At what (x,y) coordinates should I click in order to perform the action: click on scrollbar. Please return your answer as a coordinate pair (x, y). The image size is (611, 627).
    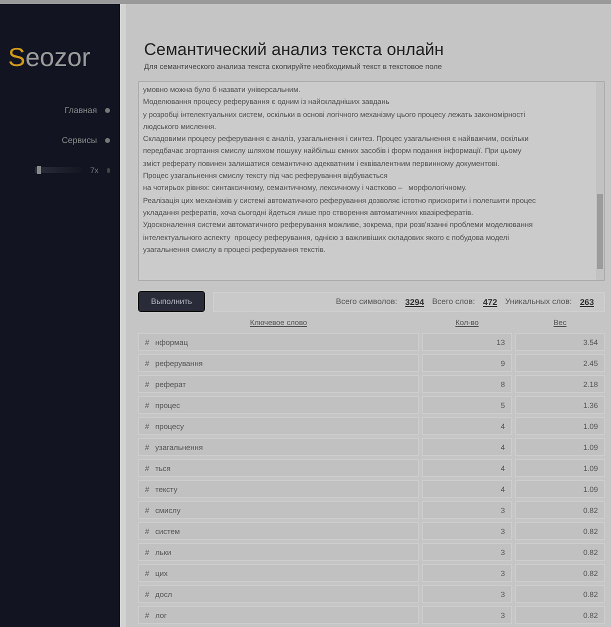
    Looking at the image, I should click on (600, 181).